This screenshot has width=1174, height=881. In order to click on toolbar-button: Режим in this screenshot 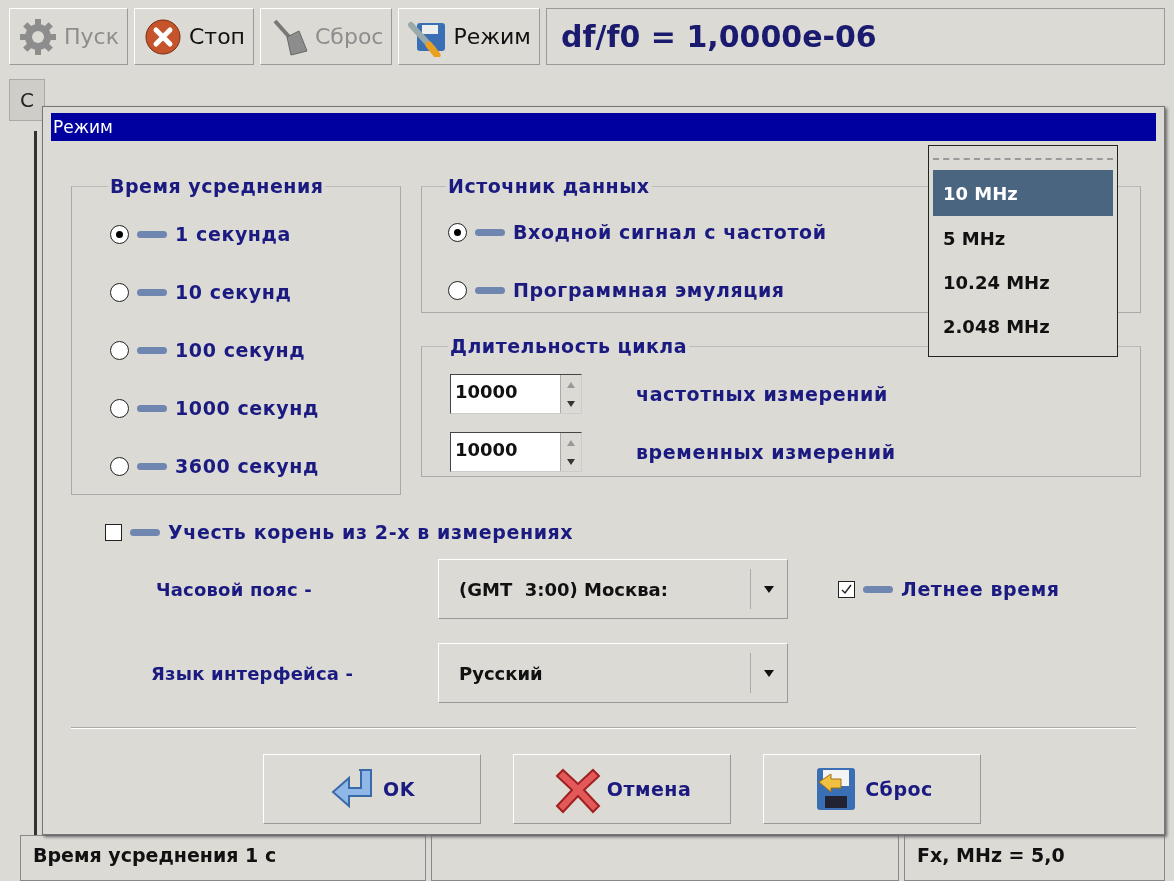, I will do `click(469, 36)`.